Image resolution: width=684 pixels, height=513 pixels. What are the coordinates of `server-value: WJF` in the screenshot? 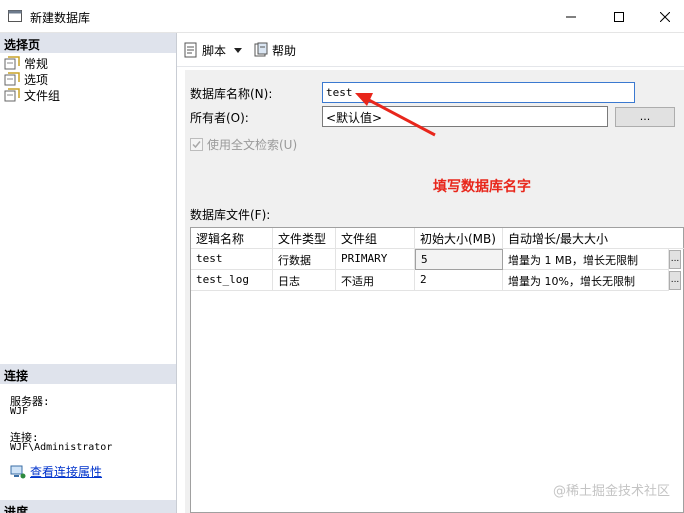 It's located at (19, 411).